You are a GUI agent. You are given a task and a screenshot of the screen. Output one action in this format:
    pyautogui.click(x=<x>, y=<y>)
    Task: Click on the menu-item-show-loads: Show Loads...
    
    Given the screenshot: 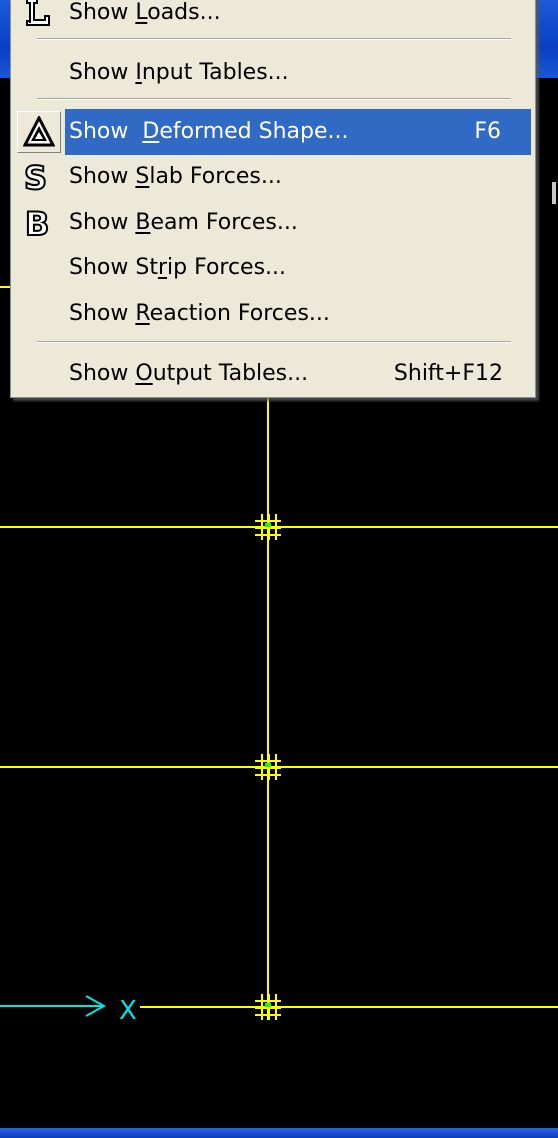 What is the action you would take?
    pyautogui.click(x=273, y=16)
    